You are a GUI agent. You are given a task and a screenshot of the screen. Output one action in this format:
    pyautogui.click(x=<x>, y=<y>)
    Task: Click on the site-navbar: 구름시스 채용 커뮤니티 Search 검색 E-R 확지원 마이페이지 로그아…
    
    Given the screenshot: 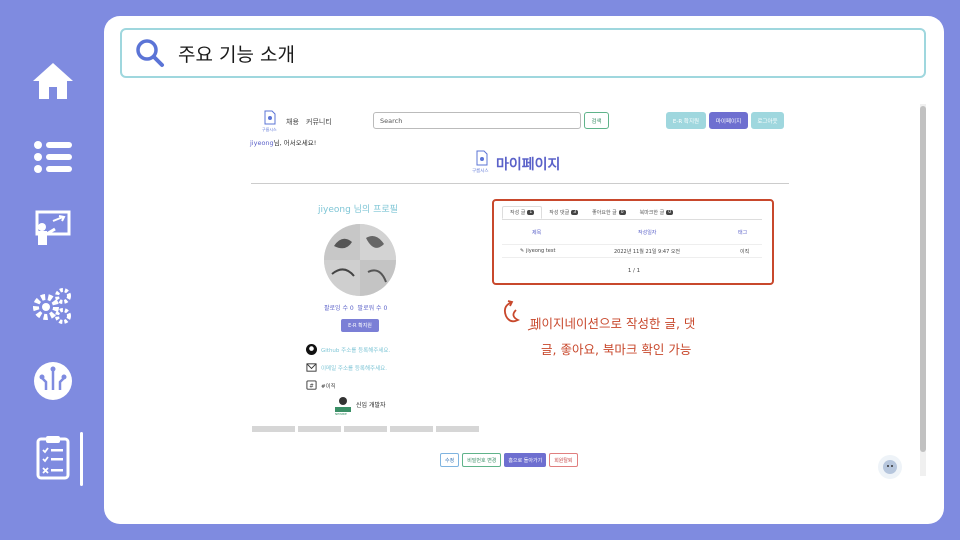 What is the action you would take?
    pyautogui.click(x=524, y=123)
    